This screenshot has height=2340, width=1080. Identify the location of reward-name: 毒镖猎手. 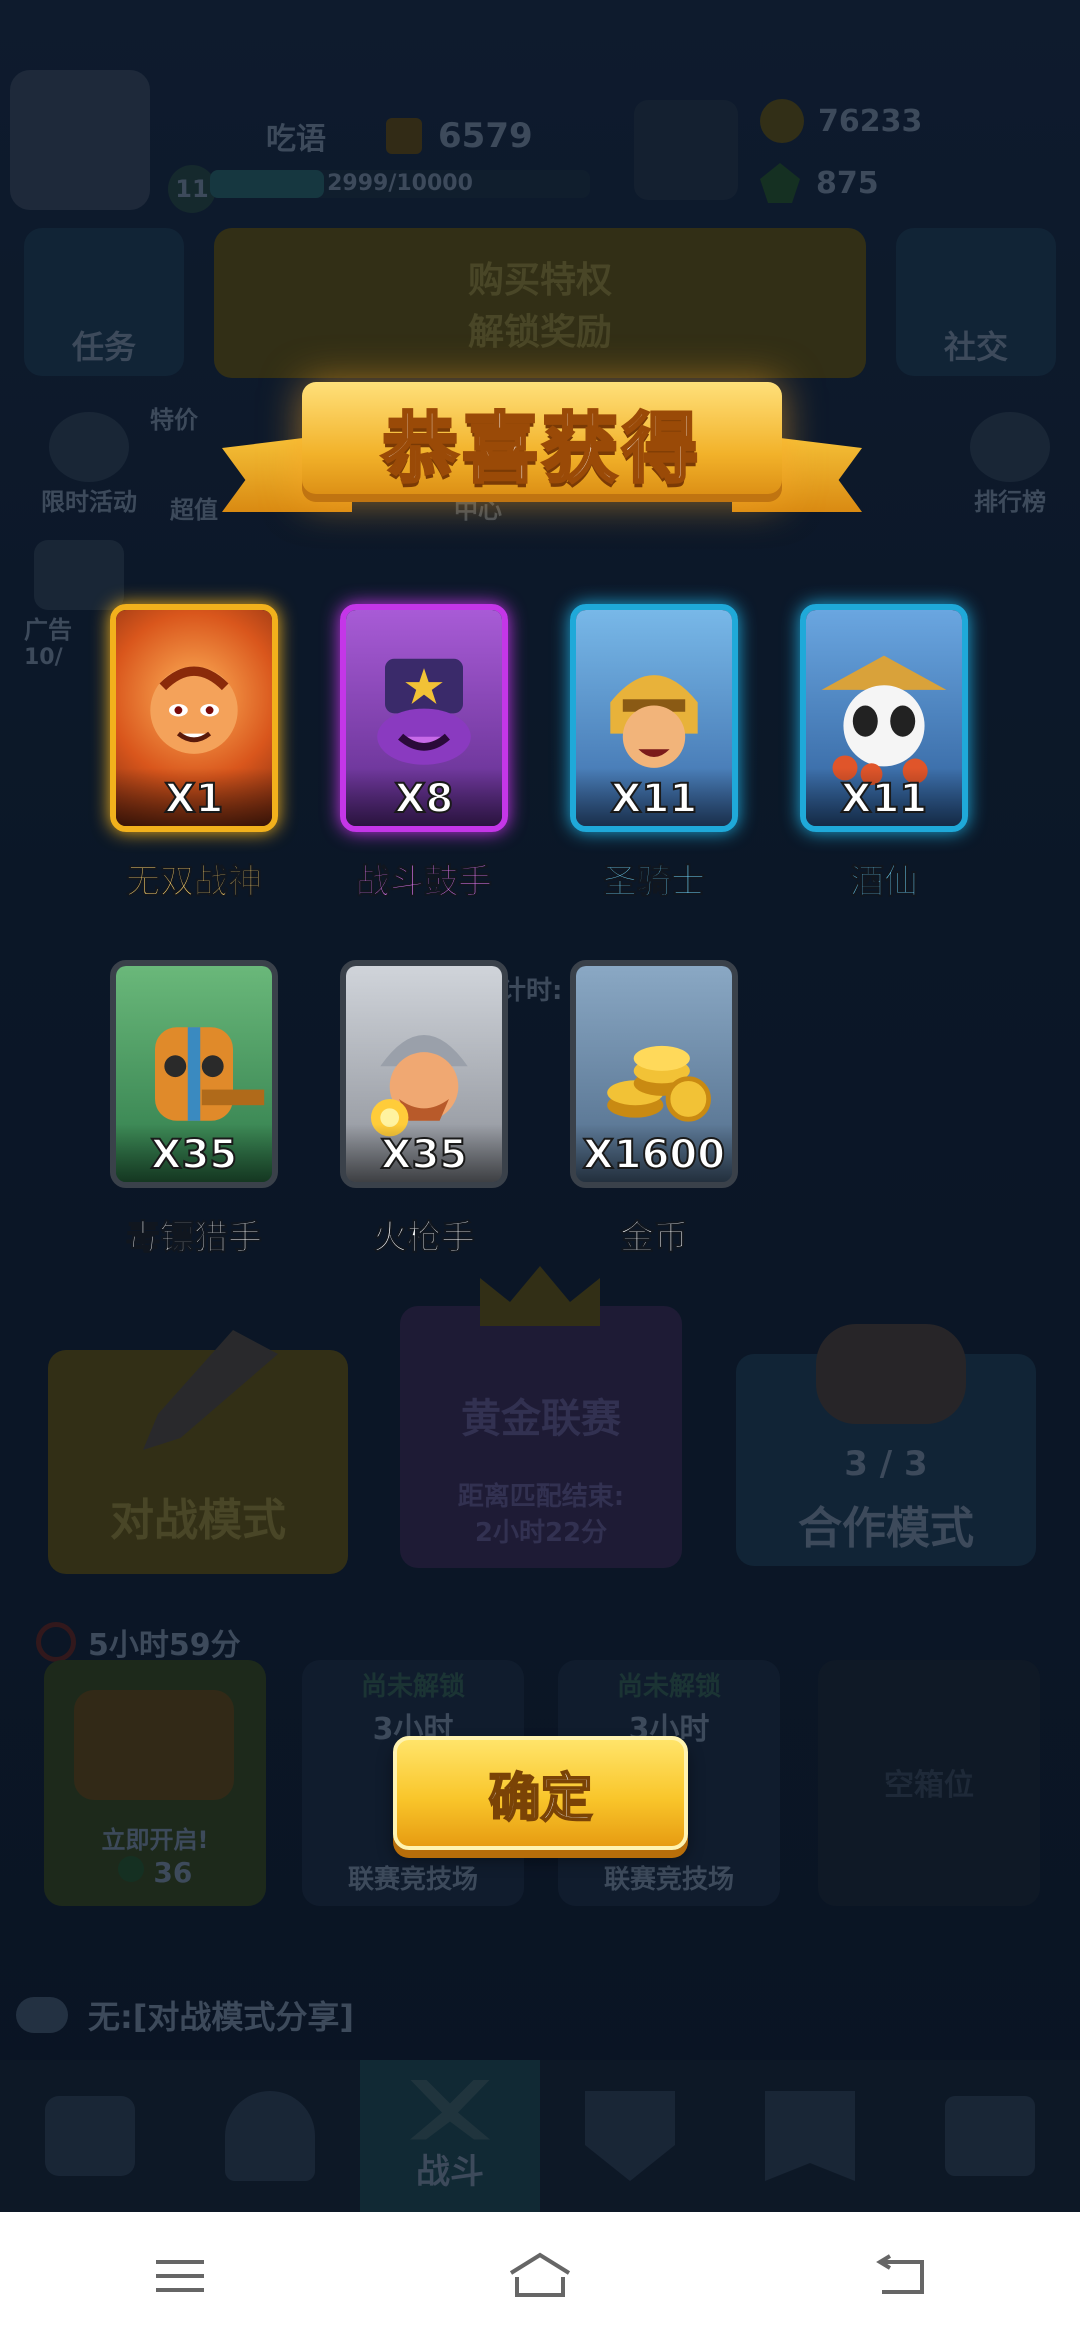
(194, 1238).